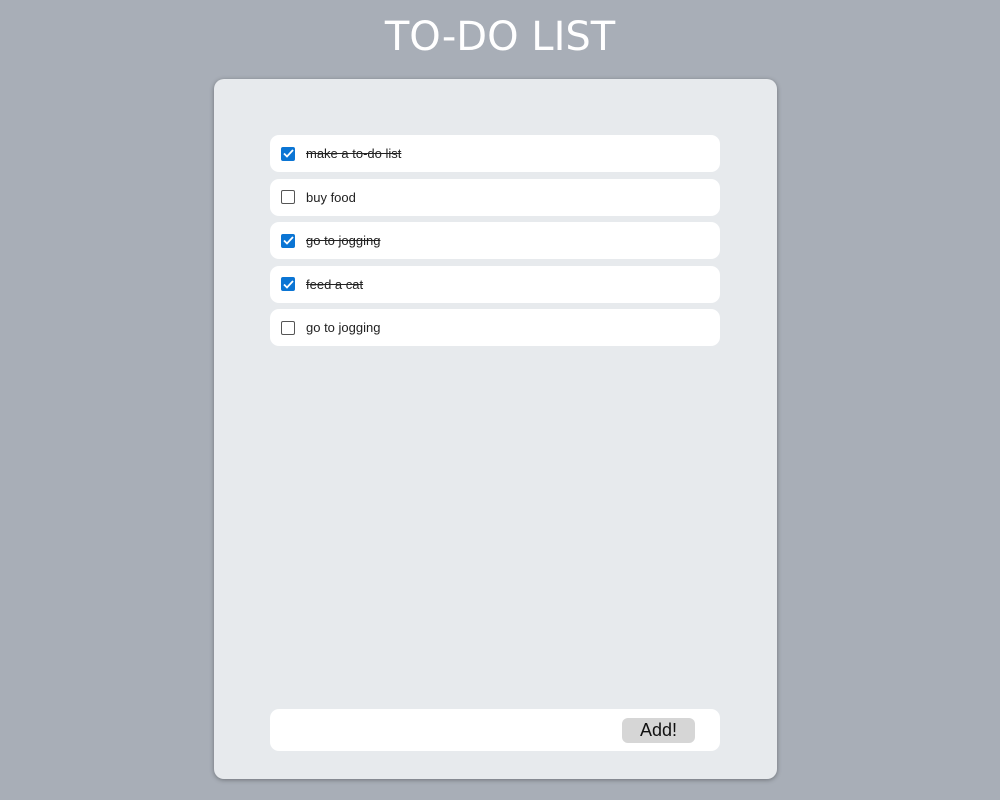 The width and height of the screenshot is (1000, 800). What do you see at coordinates (354, 153) in the screenshot?
I see `todo-text: make a to-do list` at bounding box center [354, 153].